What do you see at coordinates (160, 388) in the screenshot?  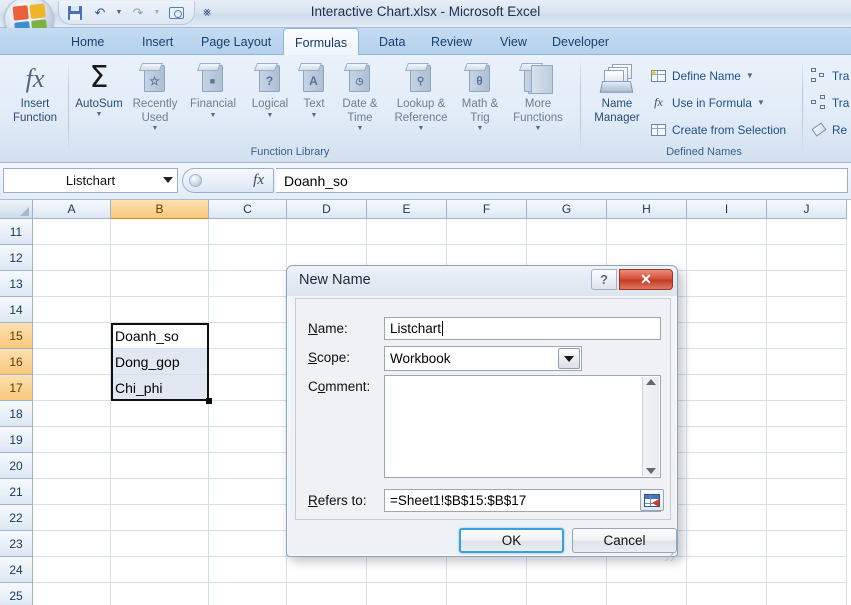 I see `cell-b17: Chi_phi` at bounding box center [160, 388].